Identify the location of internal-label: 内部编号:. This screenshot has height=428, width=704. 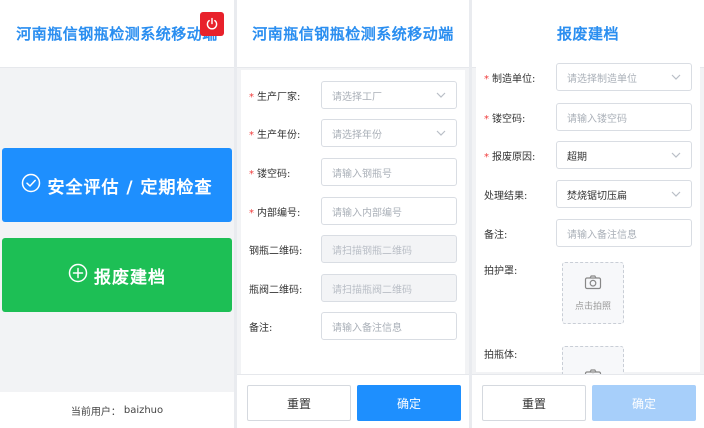
(279, 213).